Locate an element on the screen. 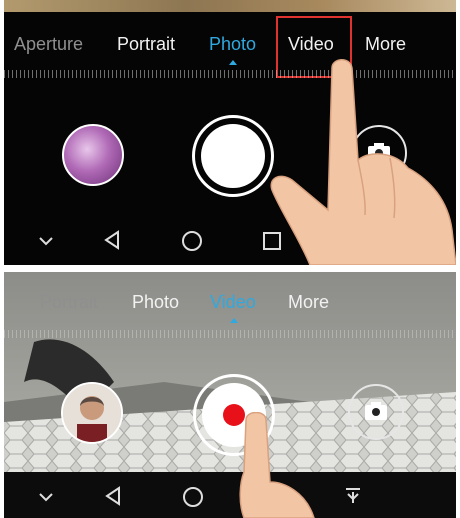  mode-aperture: Aperture is located at coordinates (48, 44).